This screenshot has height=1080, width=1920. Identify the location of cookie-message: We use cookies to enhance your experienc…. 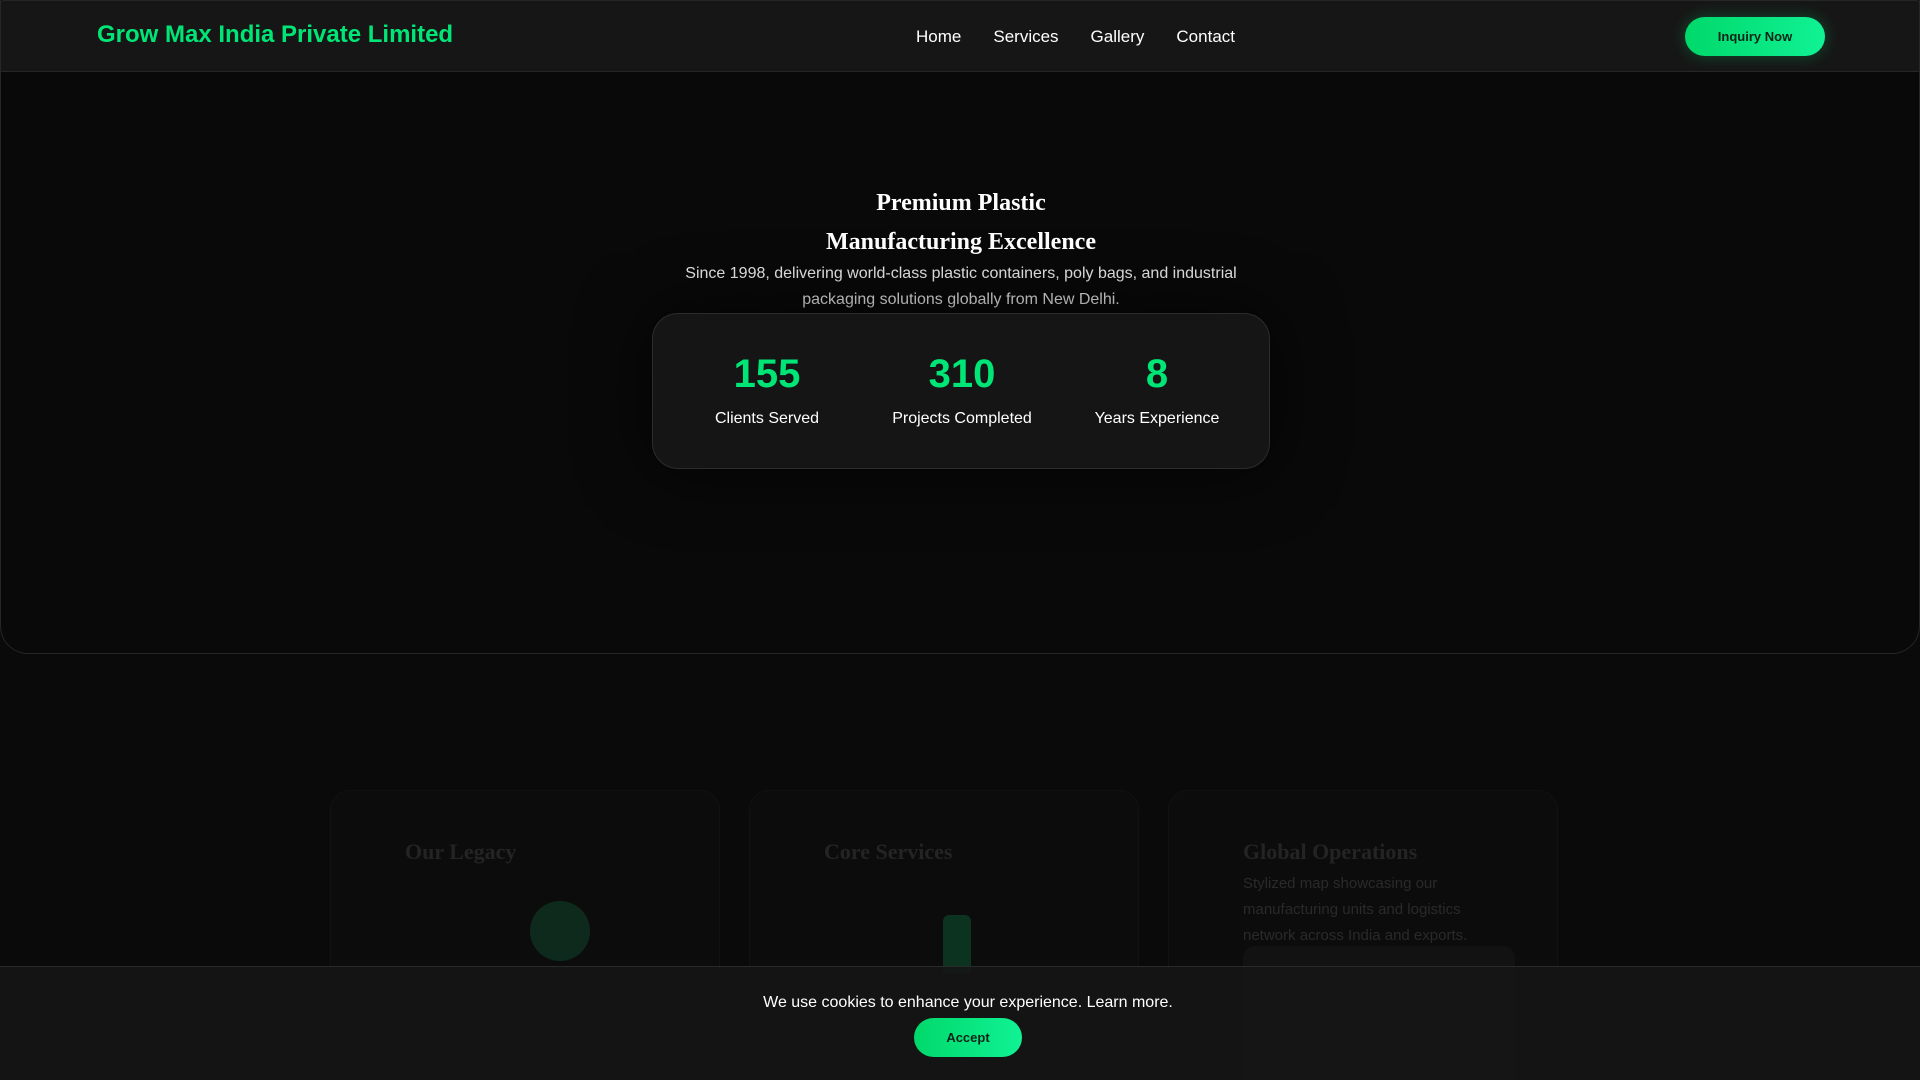
(960, 1003).